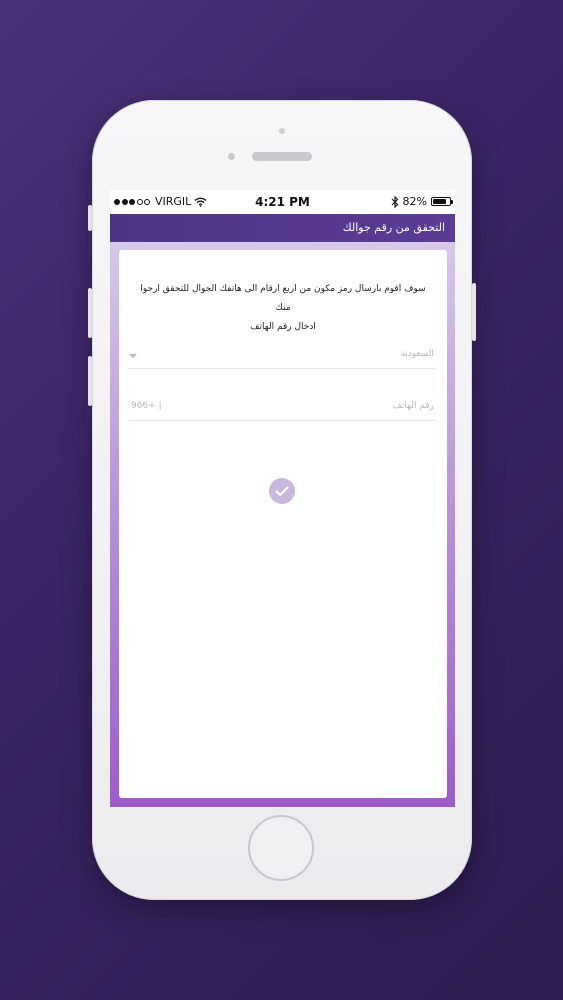 This screenshot has width=563, height=1000. Describe the element at coordinates (282, 355) in the screenshot. I see `country-select: السعودية` at that location.